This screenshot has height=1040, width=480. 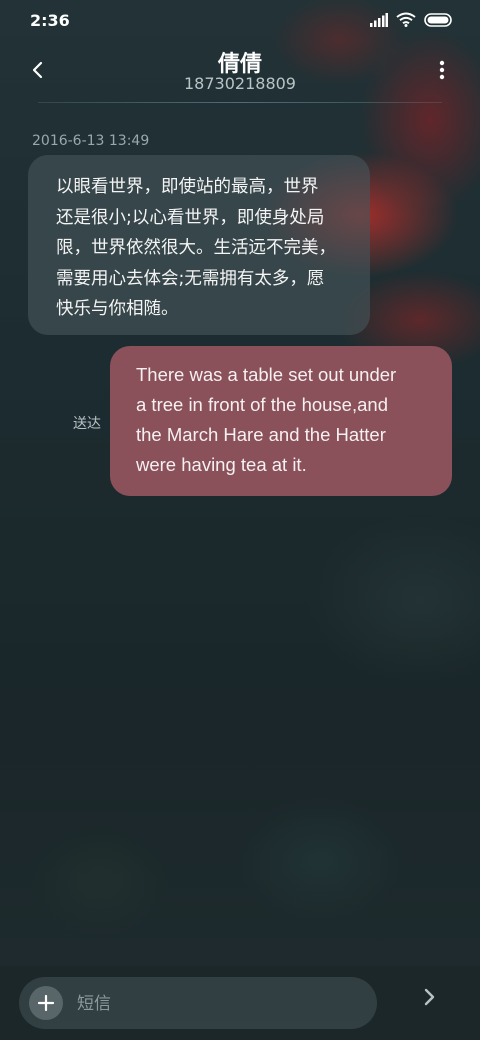 I want to click on send-button, so click(x=429, y=997).